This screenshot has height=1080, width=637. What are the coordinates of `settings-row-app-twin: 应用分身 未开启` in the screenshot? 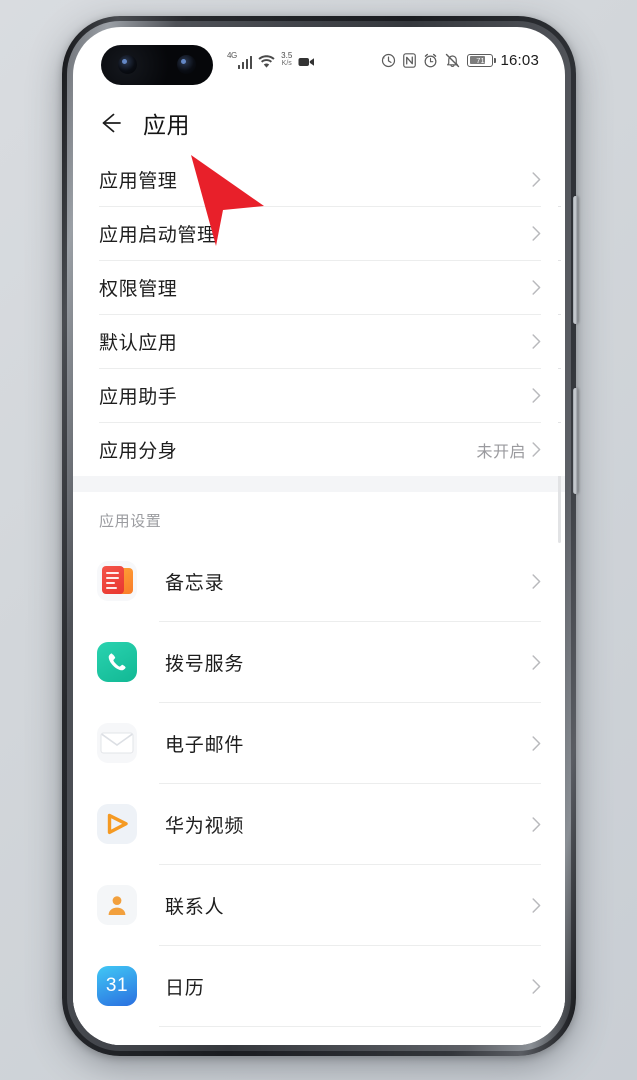 It's located at (319, 449).